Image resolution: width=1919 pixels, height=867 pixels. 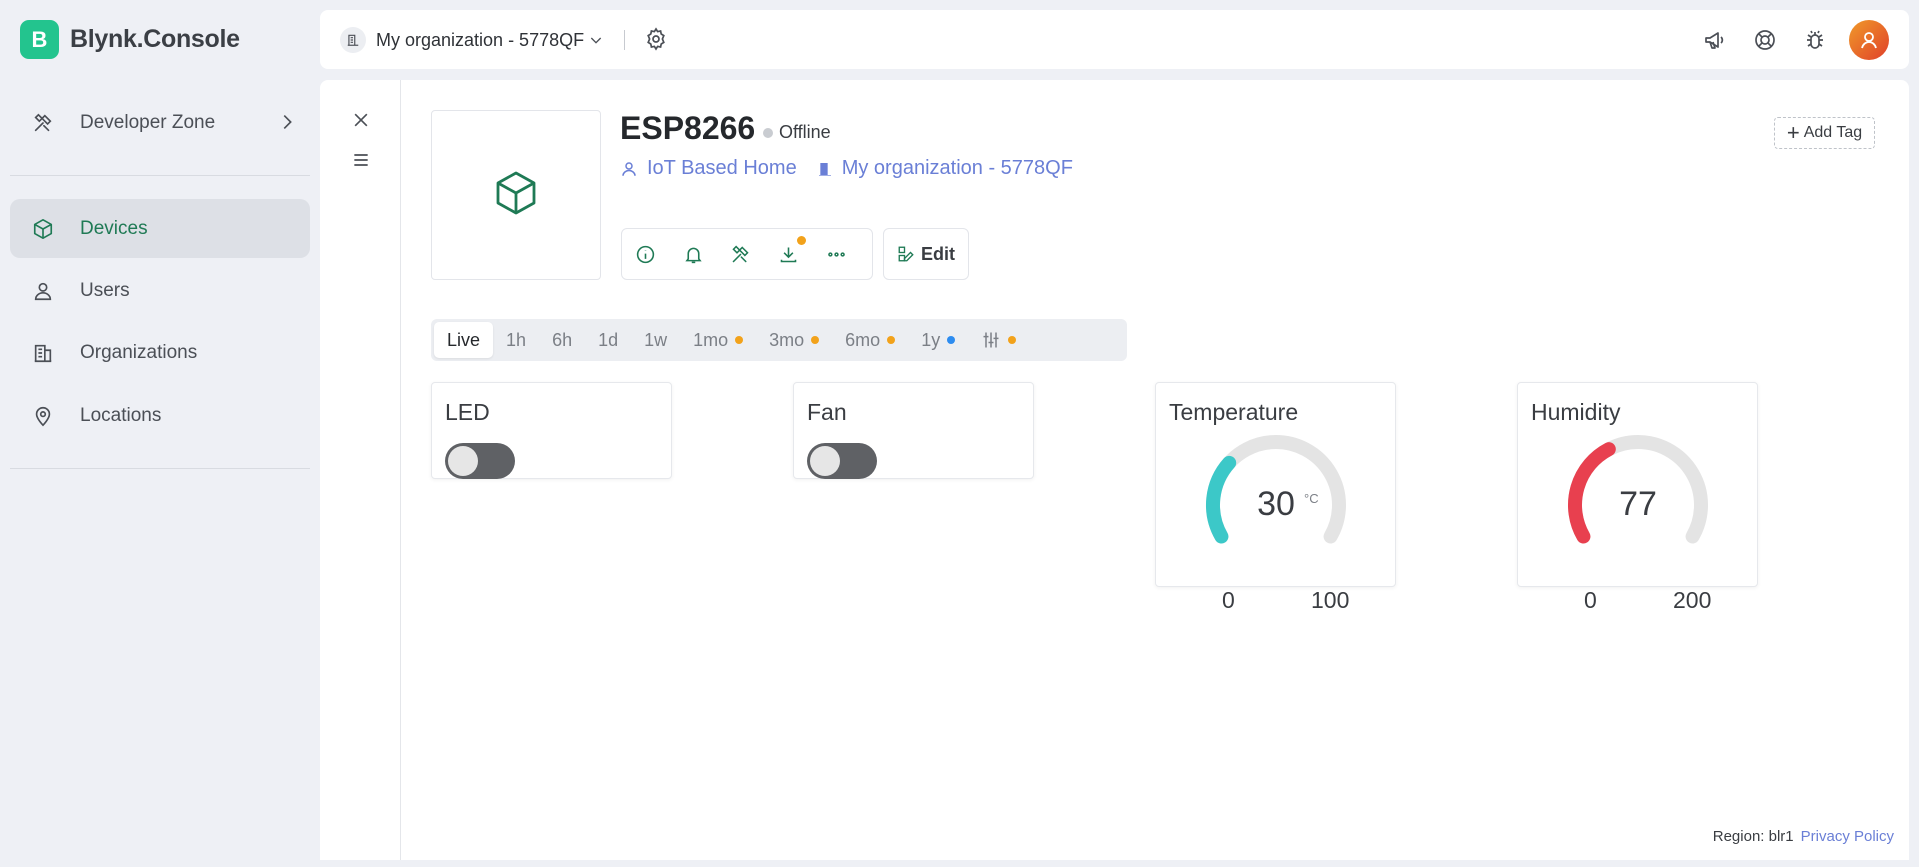 I want to click on time-range-1d: 1d, so click(x=608, y=340).